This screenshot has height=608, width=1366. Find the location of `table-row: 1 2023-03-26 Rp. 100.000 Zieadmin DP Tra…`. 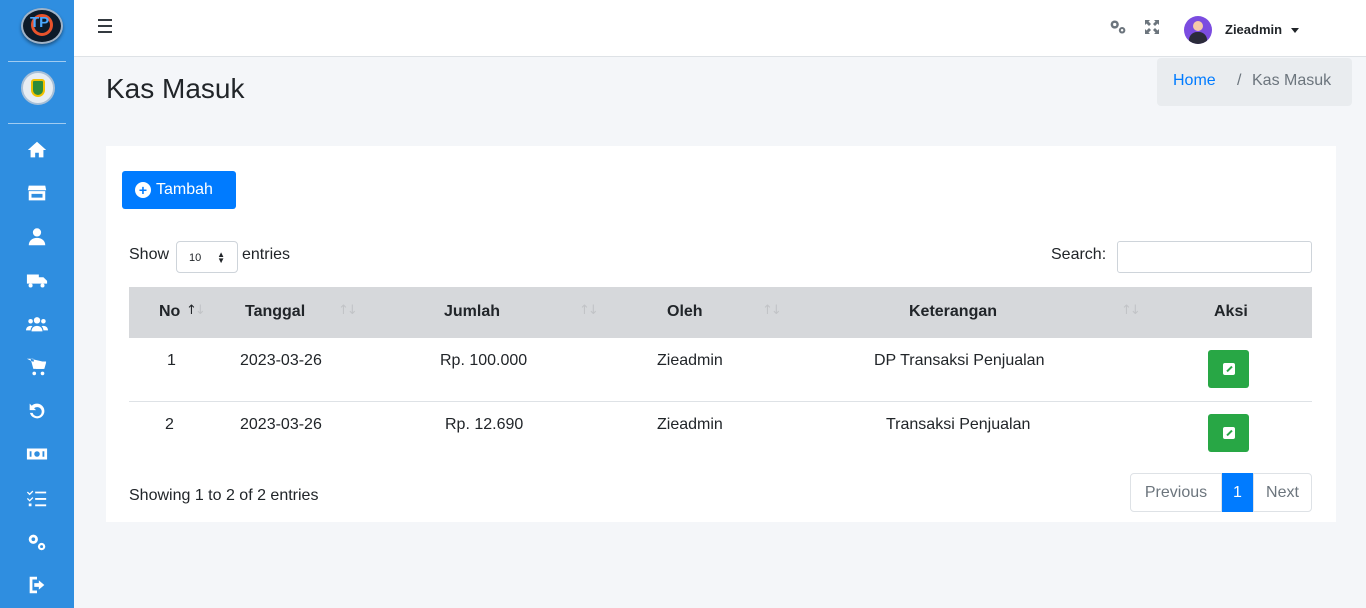

table-row: 1 2023-03-26 Rp. 100.000 Zieadmin DP Tra… is located at coordinates (720, 370).